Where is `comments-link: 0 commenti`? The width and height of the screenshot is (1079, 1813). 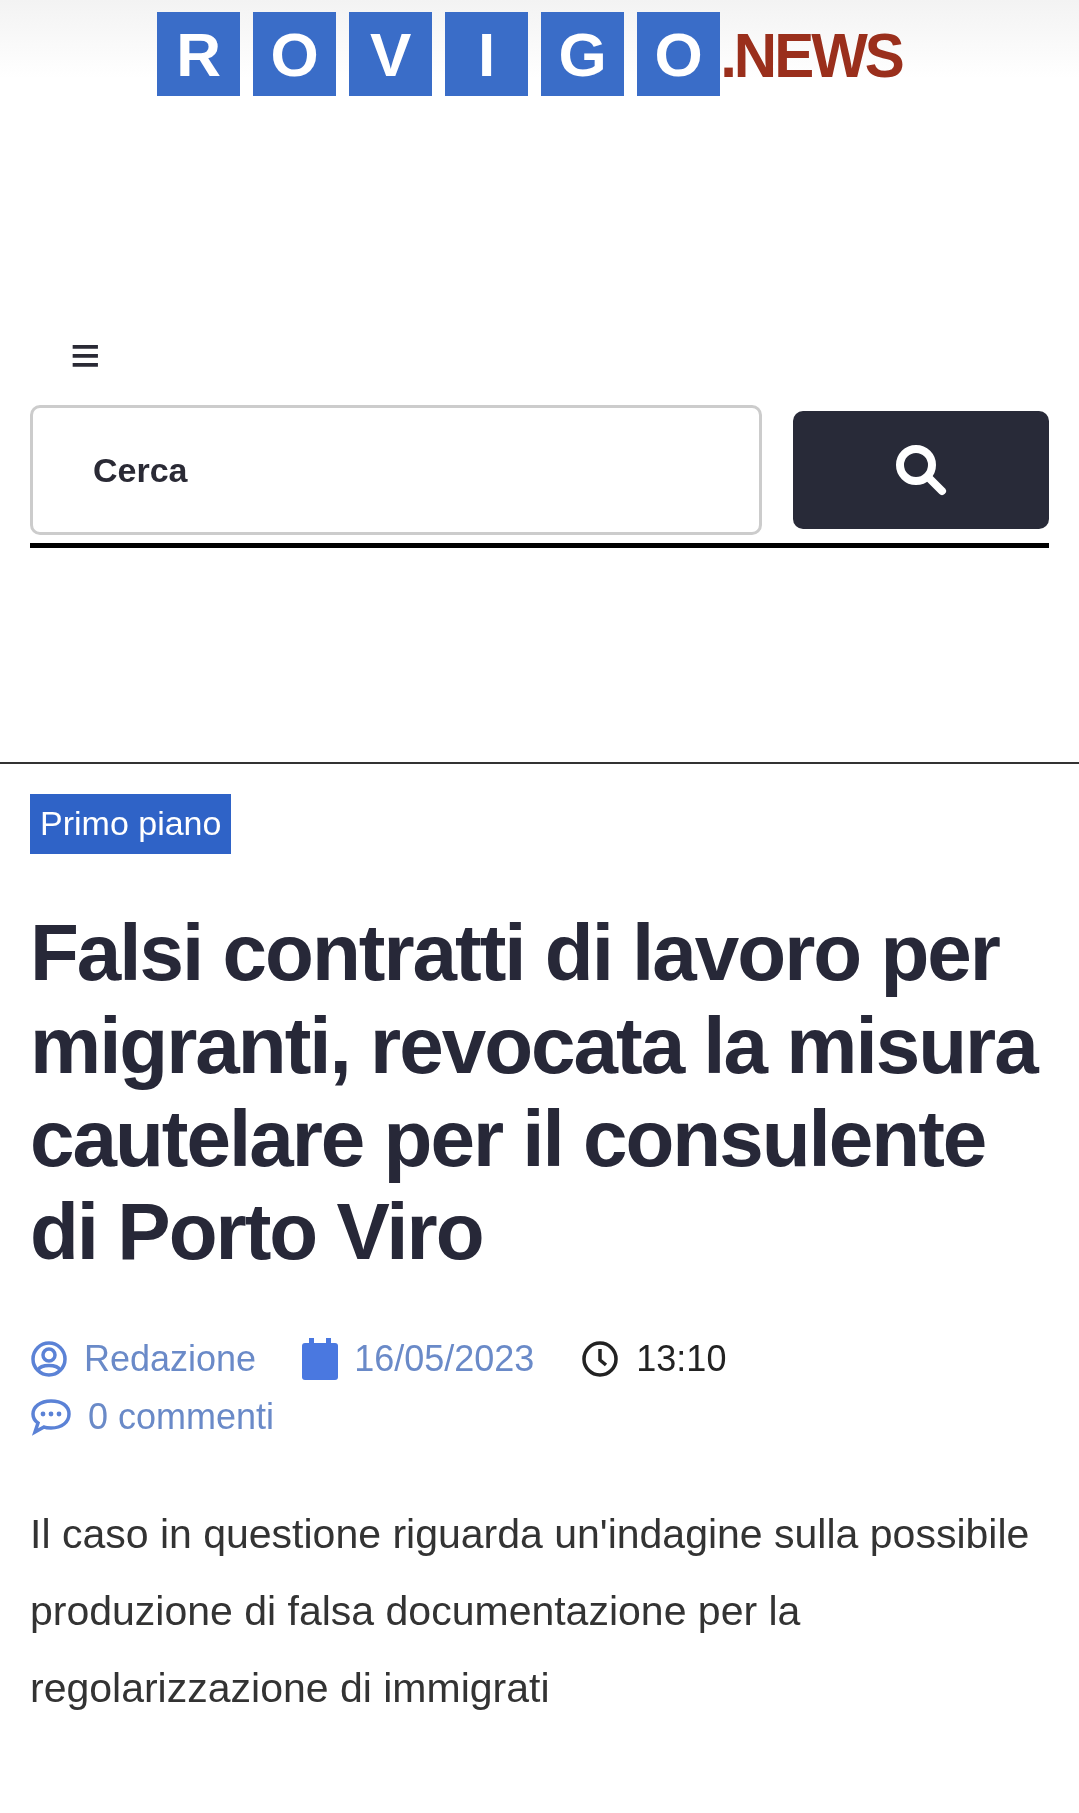 comments-link: 0 commenti is located at coordinates (181, 1417).